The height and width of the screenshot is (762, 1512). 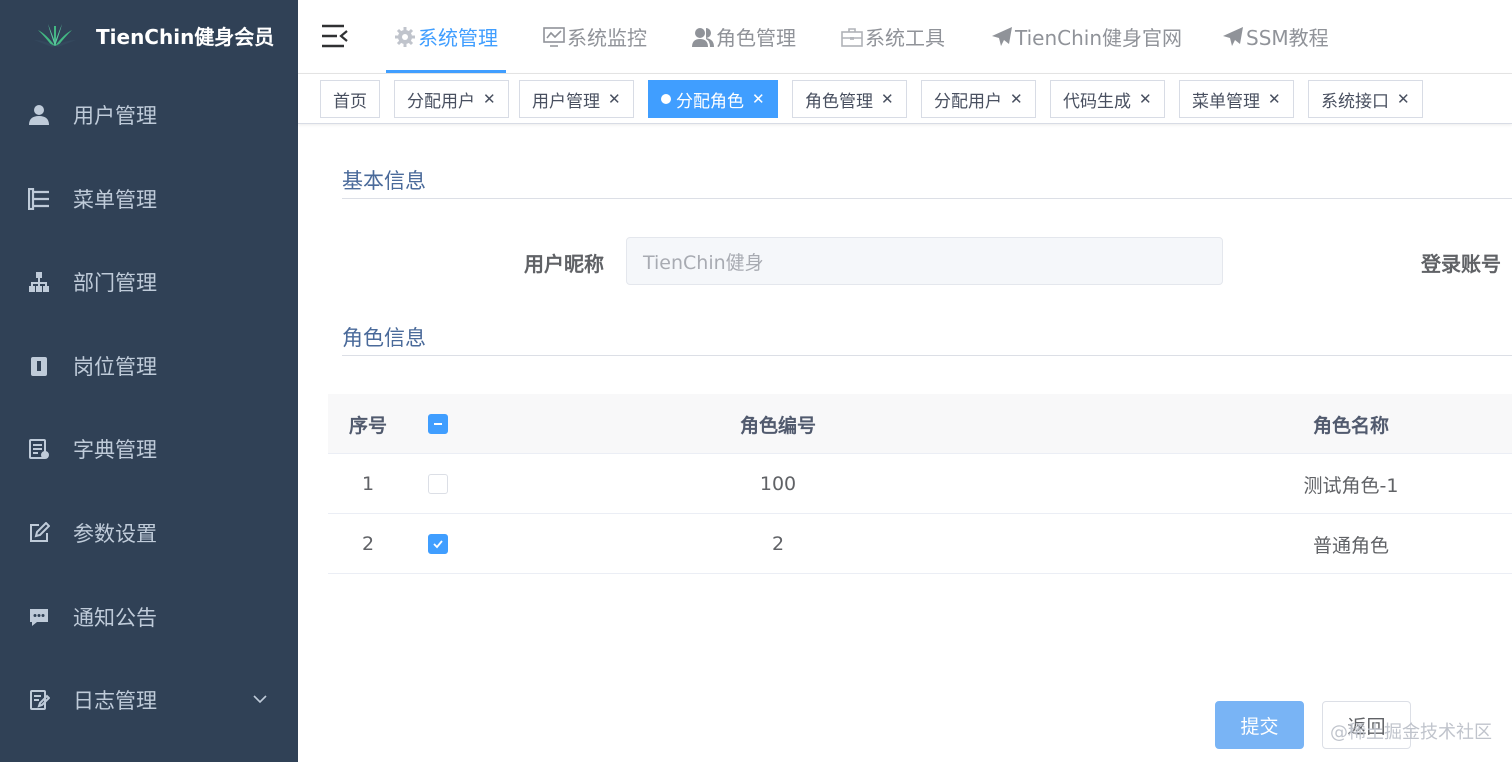 I want to click on logo-icon, so click(x=55, y=35).